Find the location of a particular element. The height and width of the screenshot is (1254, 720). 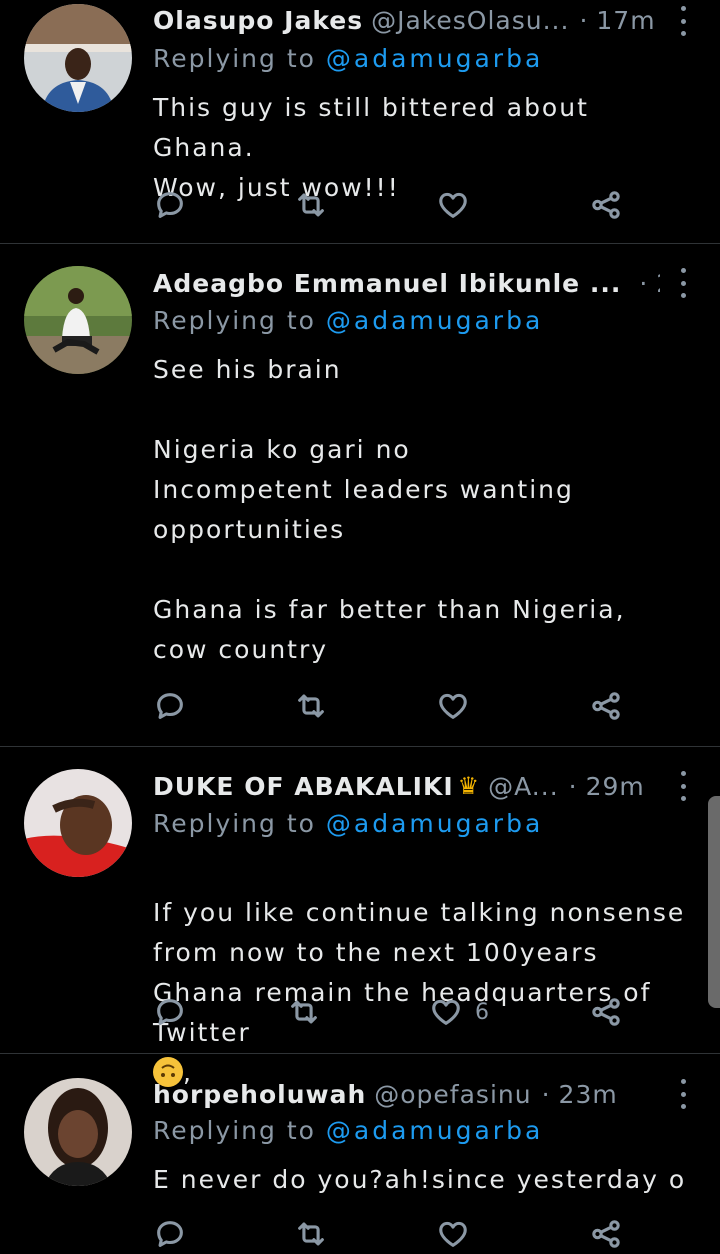

user-handle: @opefasinu is located at coordinates (452, 1094).